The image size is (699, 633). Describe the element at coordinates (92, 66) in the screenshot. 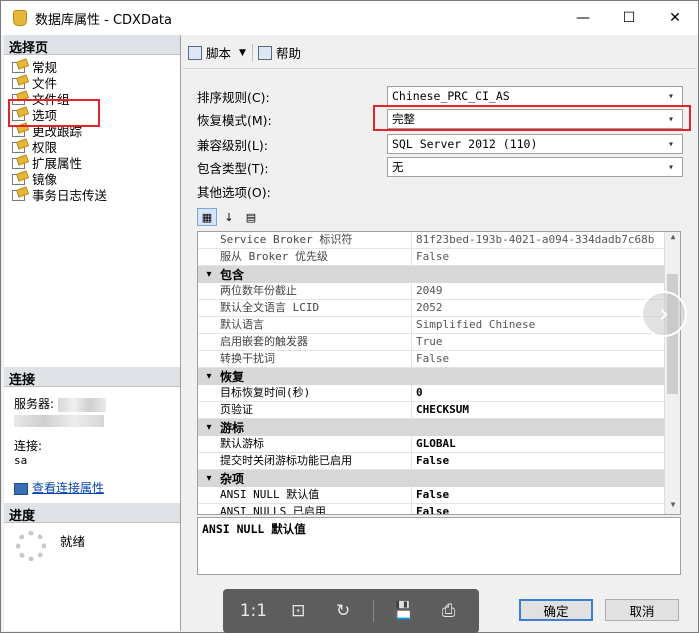

I see `page-item-general: 常规` at that location.